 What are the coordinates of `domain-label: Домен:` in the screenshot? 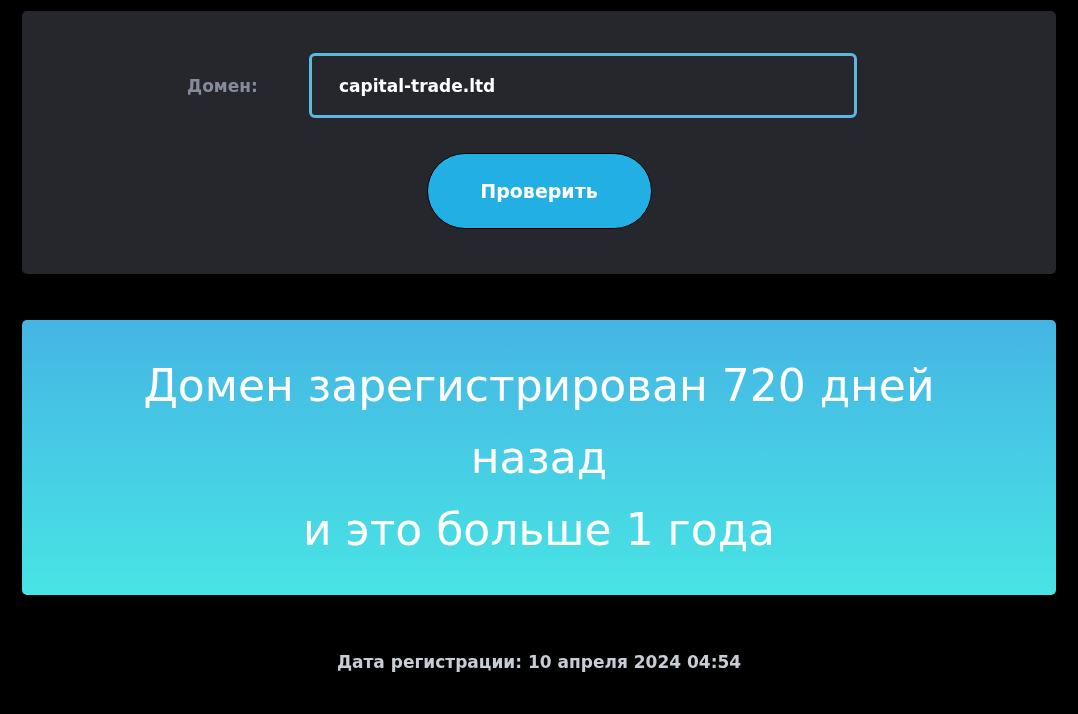 It's located at (223, 85).